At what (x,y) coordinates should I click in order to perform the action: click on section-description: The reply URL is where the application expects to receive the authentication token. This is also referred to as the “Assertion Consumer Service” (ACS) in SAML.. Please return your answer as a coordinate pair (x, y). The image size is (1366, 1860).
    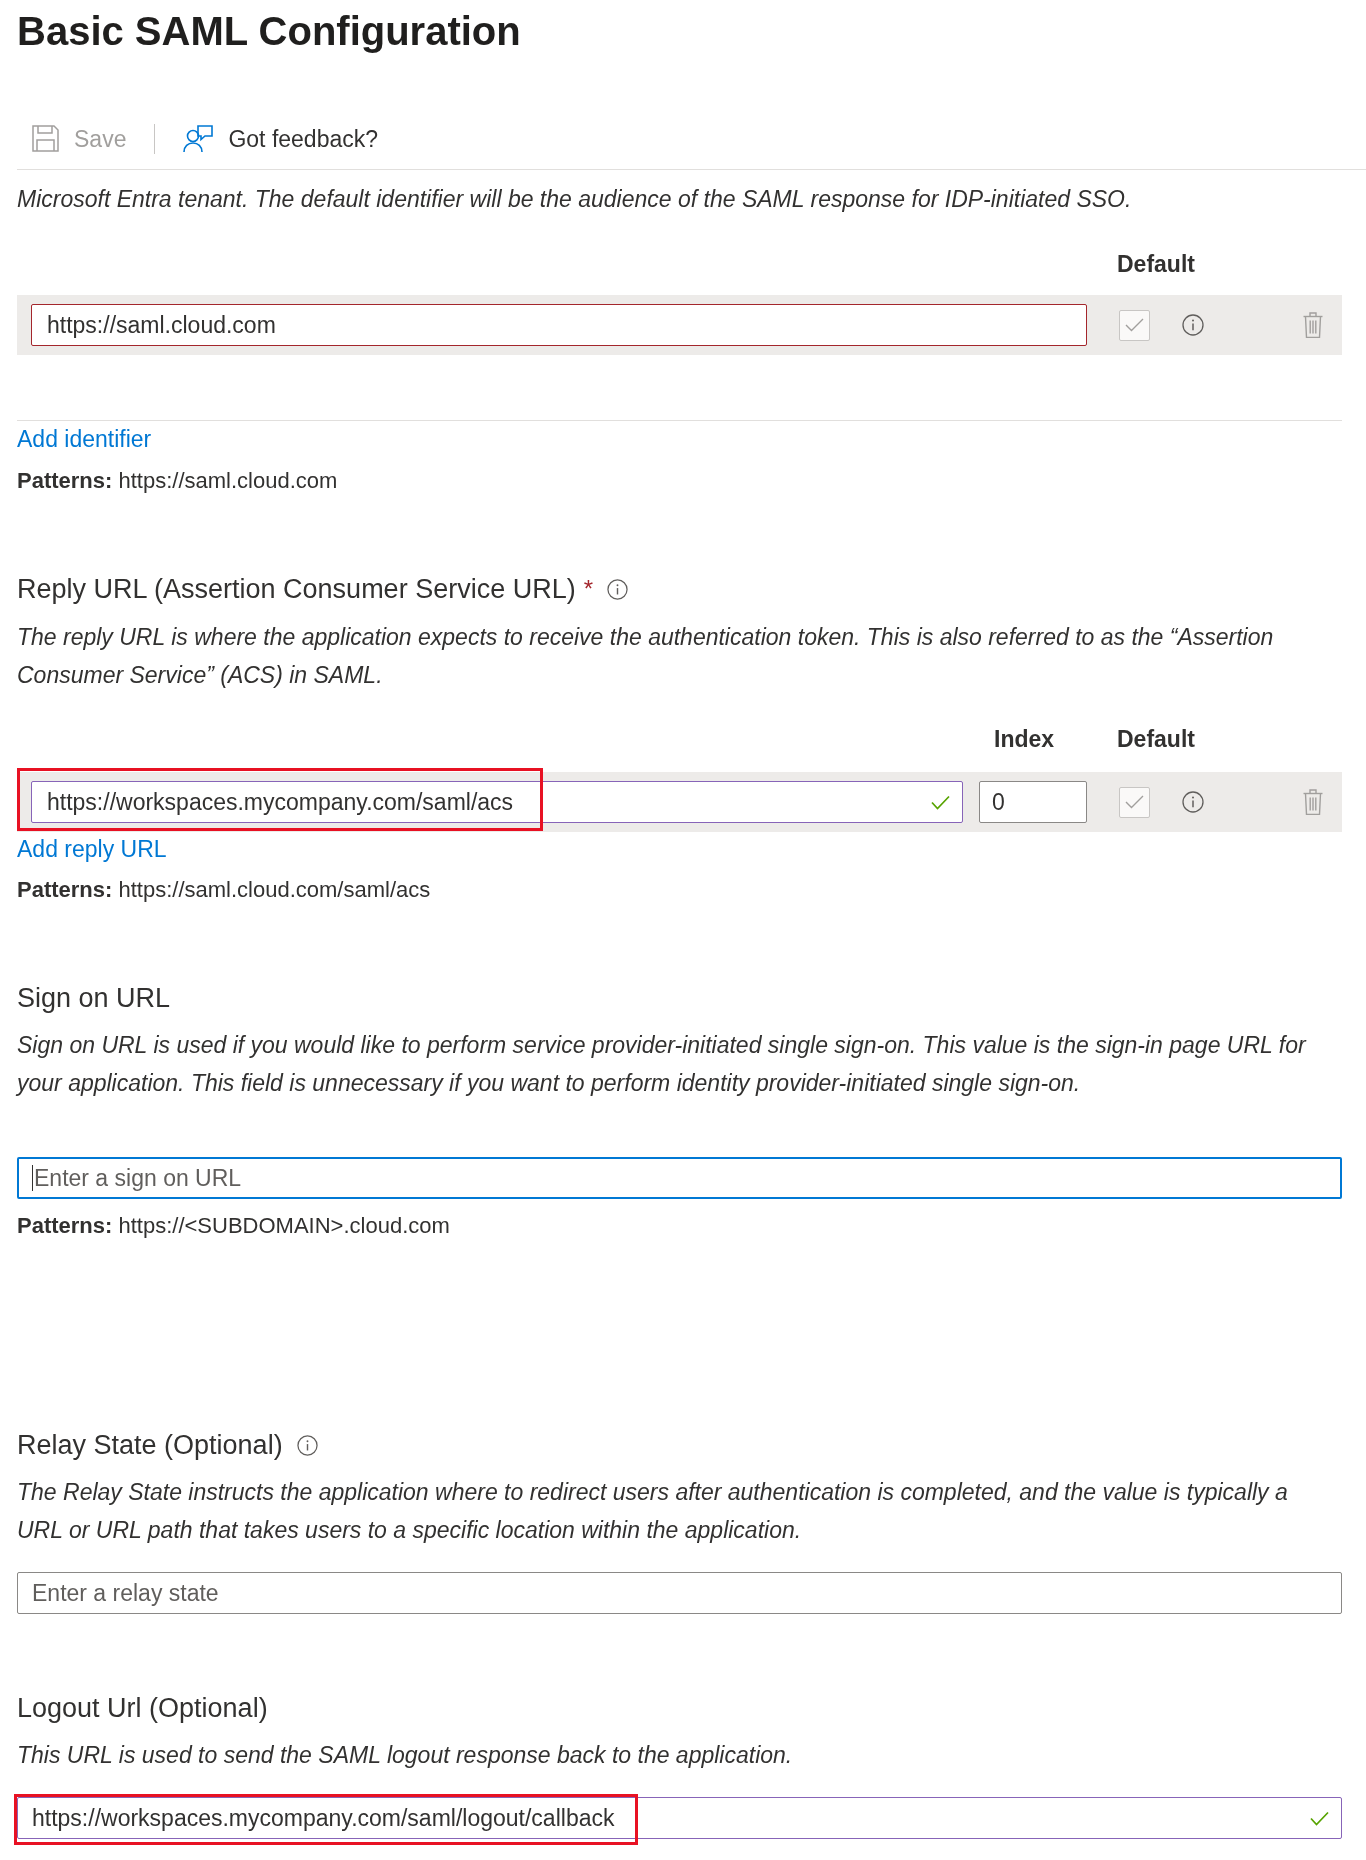
    Looking at the image, I should click on (646, 656).